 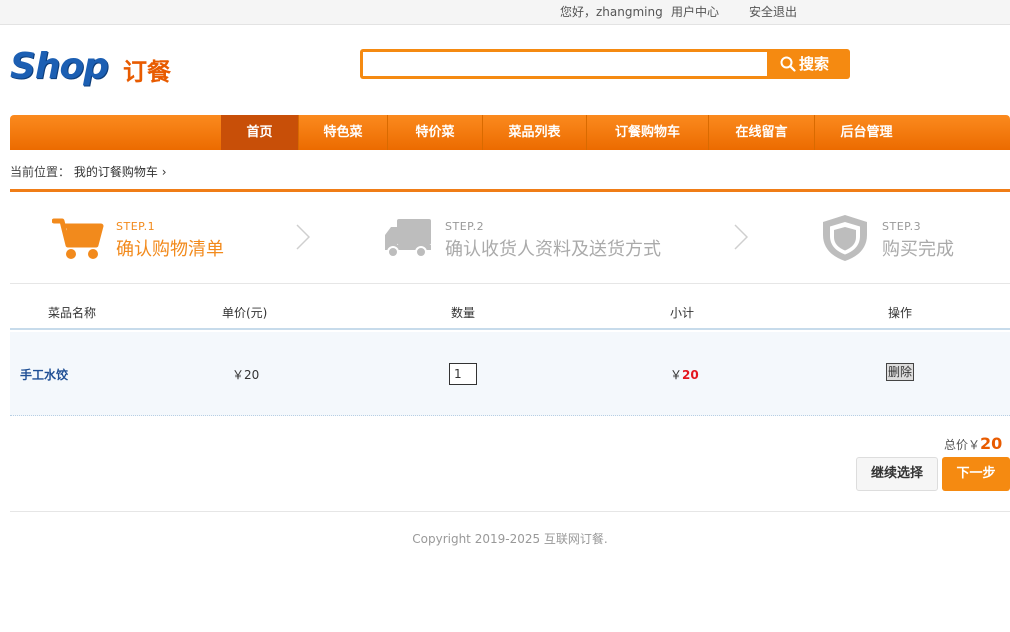 What do you see at coordinates (408, 238) in the screenshot?
I see `truck-icon` at bounding box center [408, 238].